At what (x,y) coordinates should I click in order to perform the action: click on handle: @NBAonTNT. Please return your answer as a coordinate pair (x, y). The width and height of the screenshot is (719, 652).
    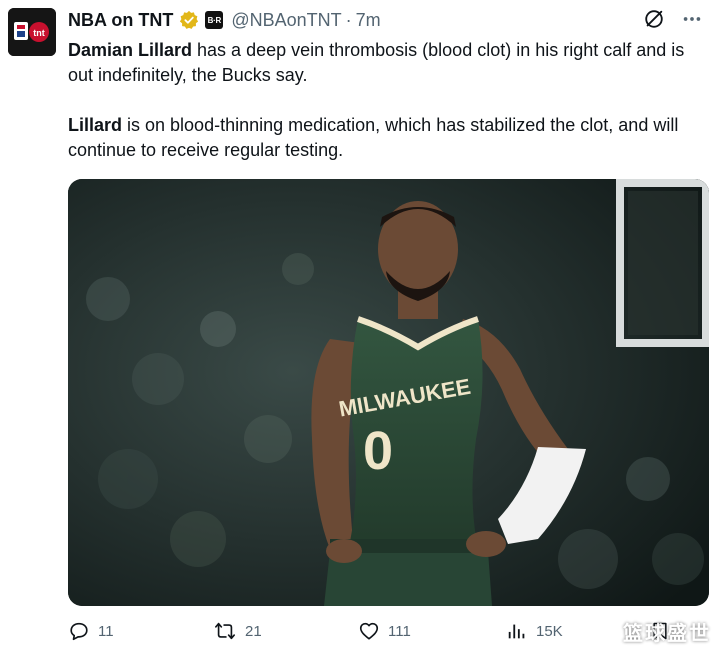
    Looking at the image, I should click on (286, 20).